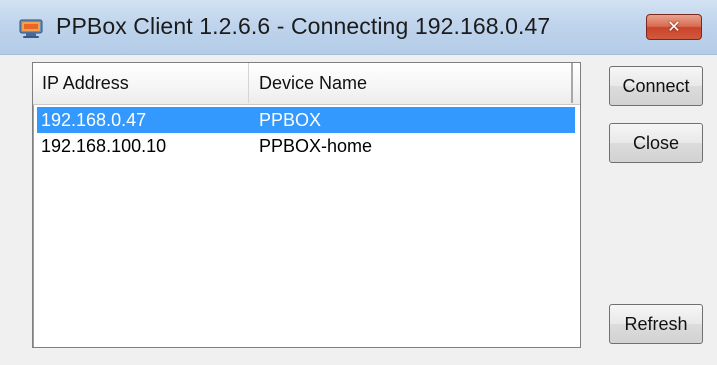 The height and width of the screenshot is (365, 717). I want to click on list-row-selected: 192.168.0.47 PPBOX, so click(306, 120).